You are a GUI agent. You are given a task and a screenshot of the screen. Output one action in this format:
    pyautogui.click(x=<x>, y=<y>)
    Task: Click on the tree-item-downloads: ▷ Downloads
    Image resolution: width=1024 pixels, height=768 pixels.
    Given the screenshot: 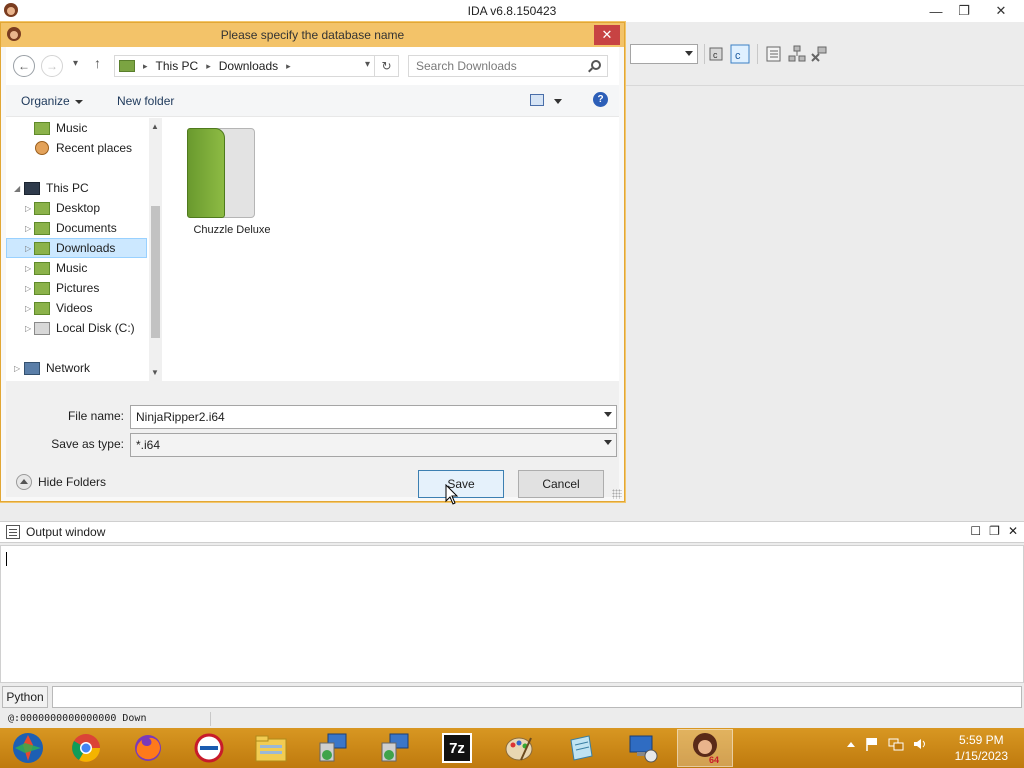 What is the action you would take?
    pyautogui.click(x=76, y=248)
    